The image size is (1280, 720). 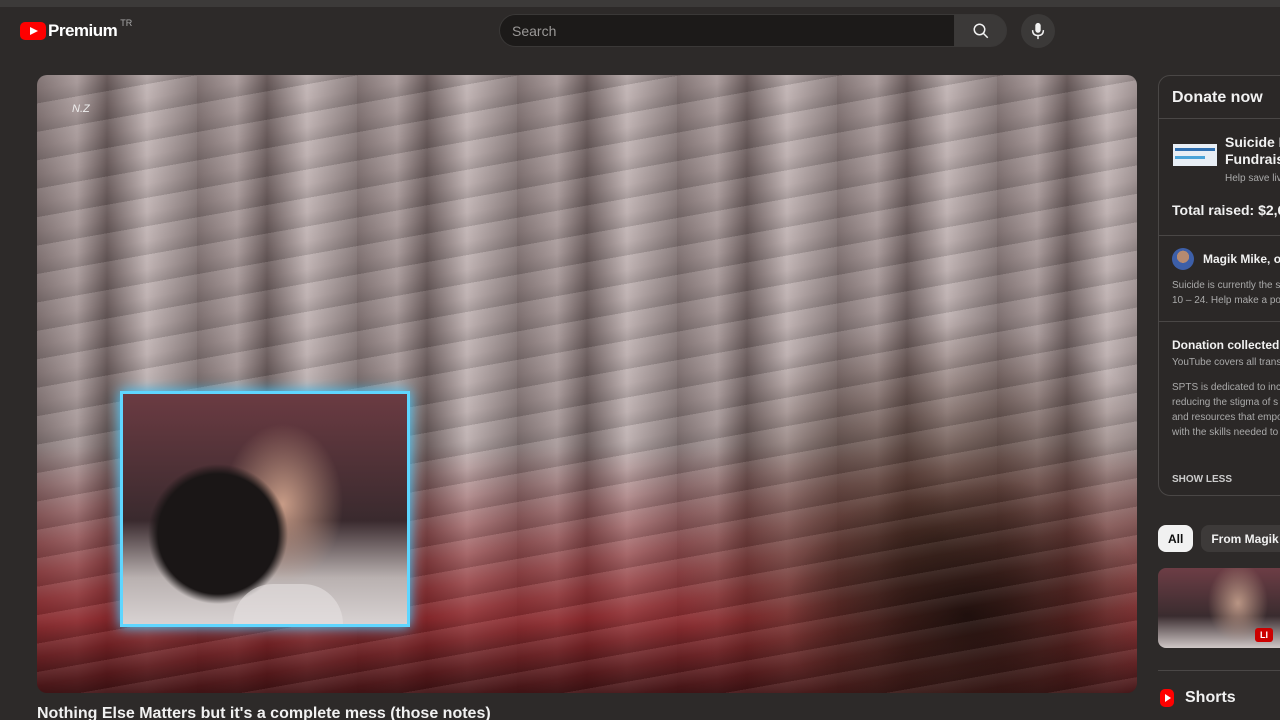 I want to click on show-less-button: SHOW LESS, so click(x=1202, y=479).